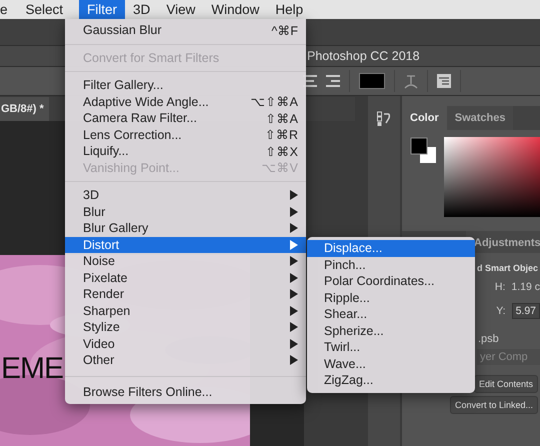 This screenshot has width=540, height=446. I want to click on menu-item: Liquify... ⇧⌘X, so click(185, 151).